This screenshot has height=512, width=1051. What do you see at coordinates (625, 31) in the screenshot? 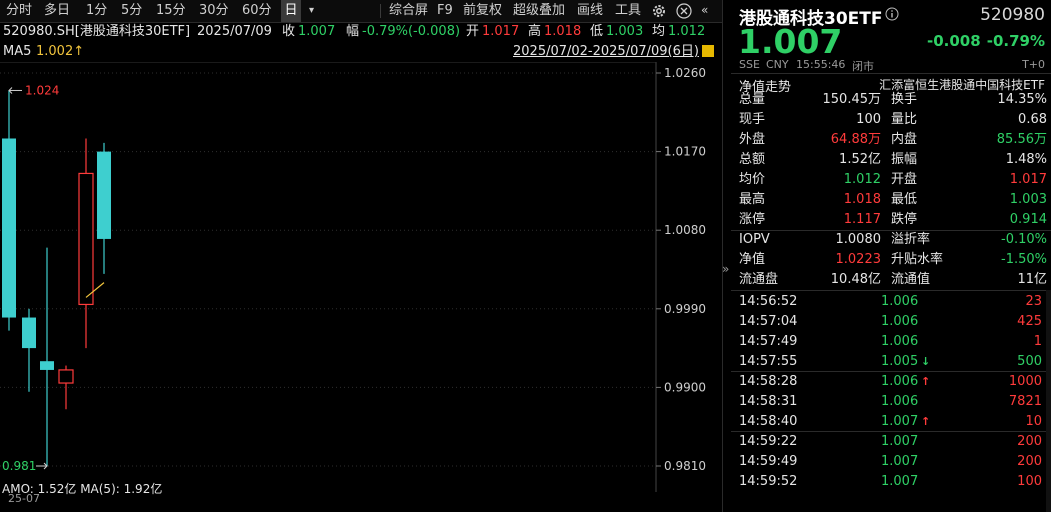
I see `low-value: 1.003` at bounding box center [625, 31].